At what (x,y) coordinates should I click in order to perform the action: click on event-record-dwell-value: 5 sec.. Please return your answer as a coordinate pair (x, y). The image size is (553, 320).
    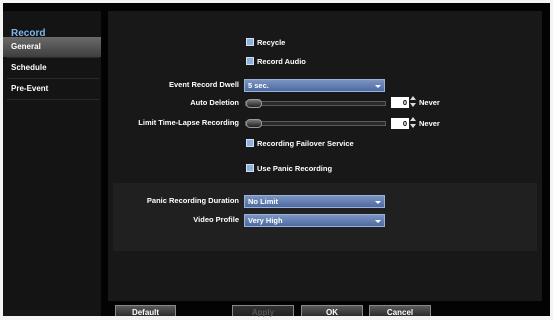
    Looking at the image, I should click on (258, 85).